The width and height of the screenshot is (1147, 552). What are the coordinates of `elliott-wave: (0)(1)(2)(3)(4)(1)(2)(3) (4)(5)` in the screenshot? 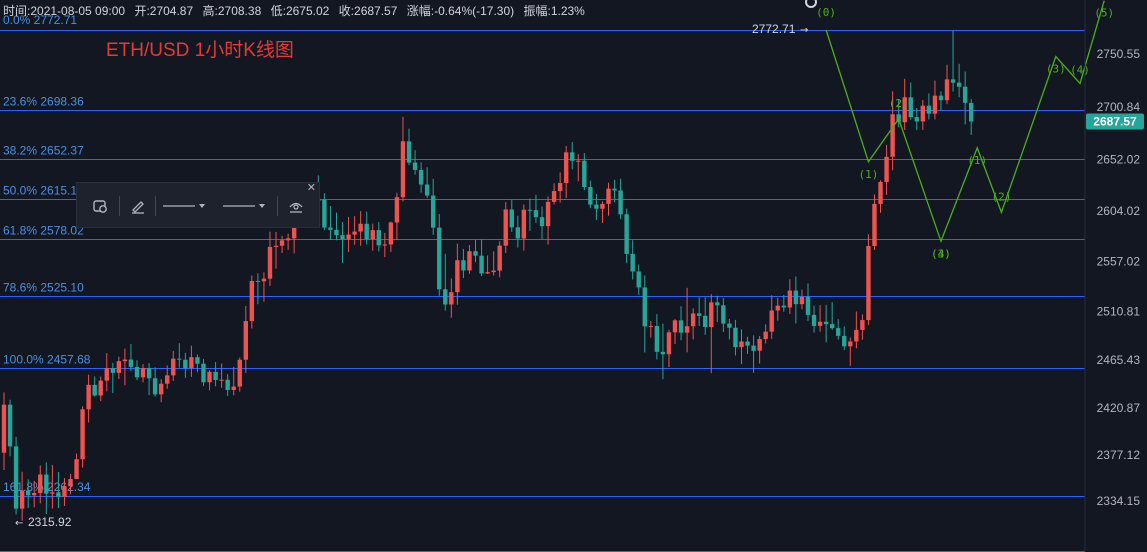 It's located at (965, 130).